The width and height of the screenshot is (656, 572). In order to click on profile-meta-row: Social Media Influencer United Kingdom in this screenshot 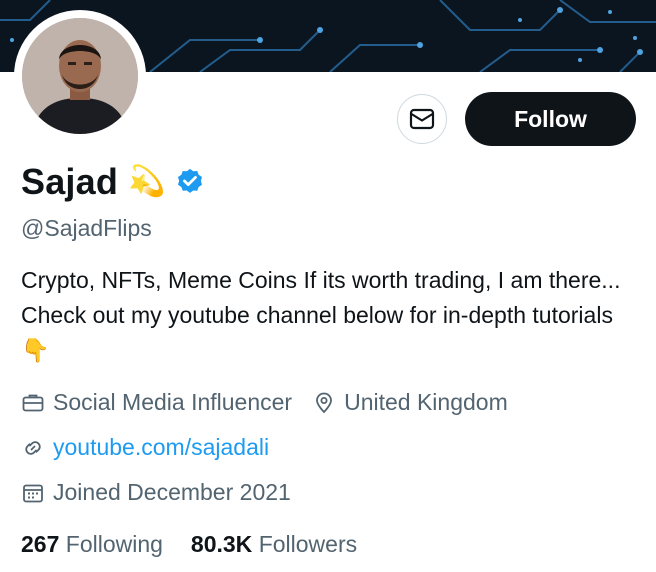, I will do `click(264, 402)`.